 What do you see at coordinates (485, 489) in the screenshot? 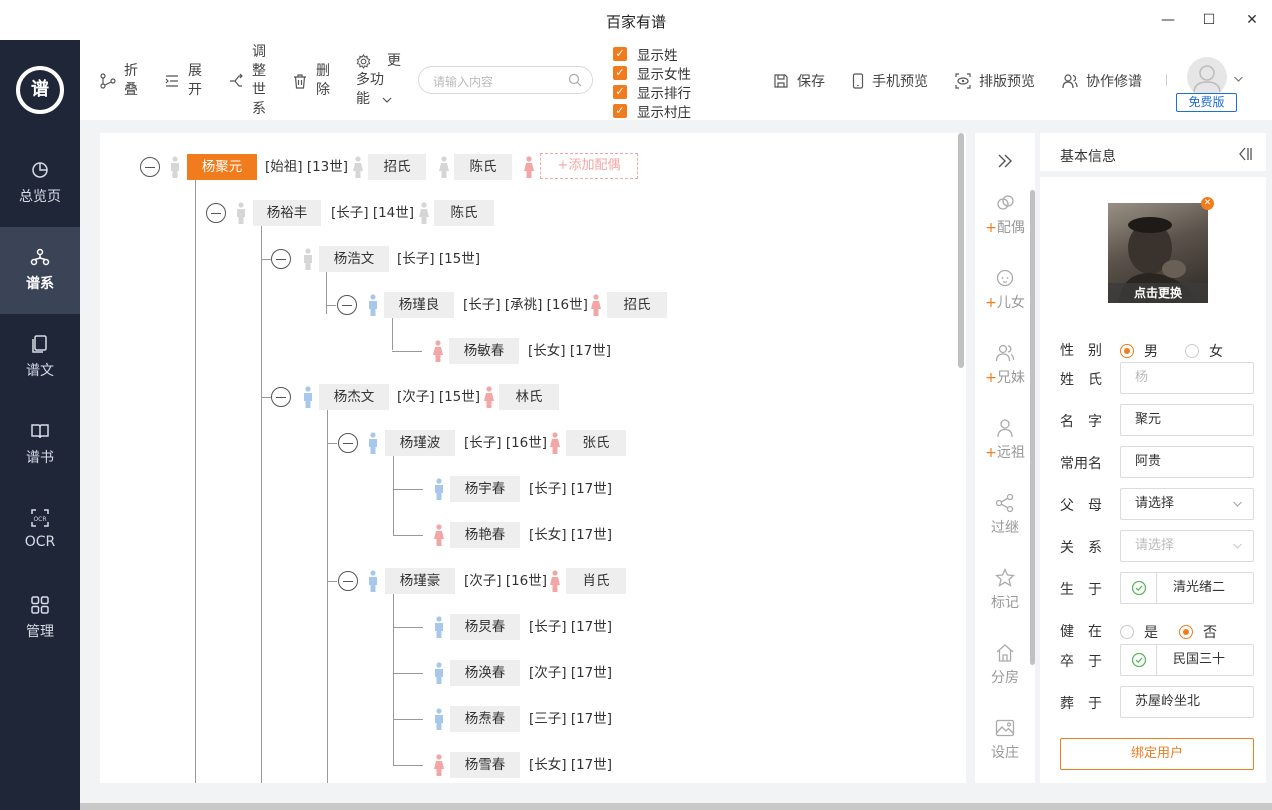
I see `person-node: 杨宇春` at bounding box center [485, 489].